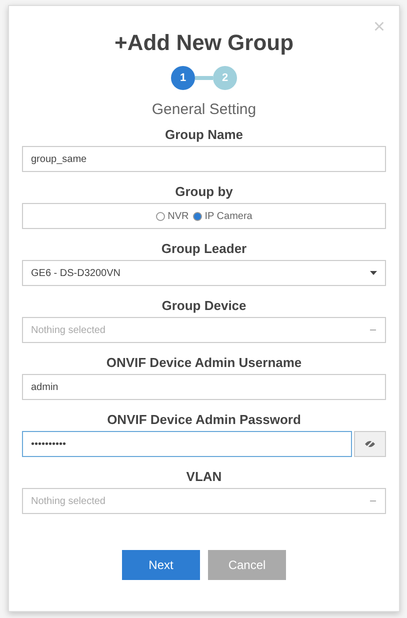 This screenshot has height=618, width=407. What do you see at coordinates (204, 249) in the screenshot?
I see `field-label: Group Leader` at bounding box center [204, 249].